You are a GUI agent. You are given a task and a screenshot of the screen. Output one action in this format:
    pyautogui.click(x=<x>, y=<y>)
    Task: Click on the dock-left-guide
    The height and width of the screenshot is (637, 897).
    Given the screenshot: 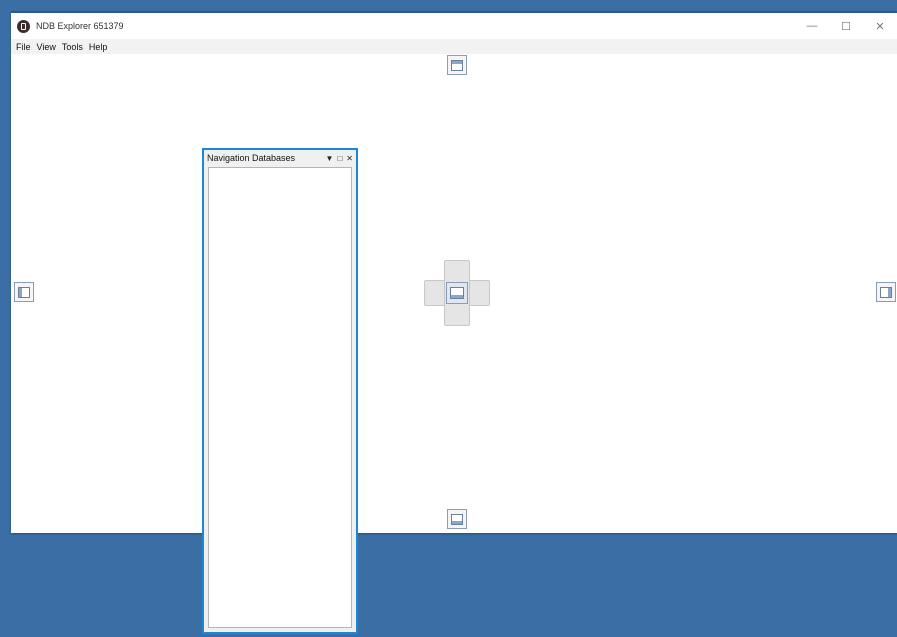 What is the action you would take?
    pyautogui.click(x=24, y=292)
    